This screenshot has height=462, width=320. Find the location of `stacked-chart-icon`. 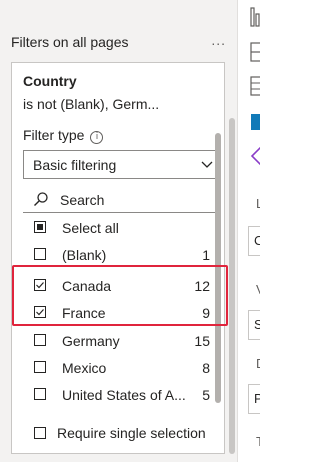

stacked-chart-icon is located at coordinates (255, 52).